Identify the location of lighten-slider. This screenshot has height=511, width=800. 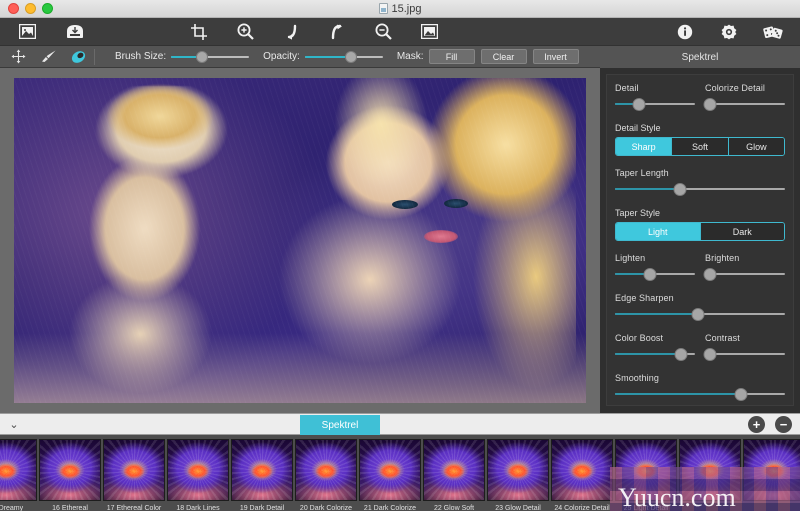
(655, 274).